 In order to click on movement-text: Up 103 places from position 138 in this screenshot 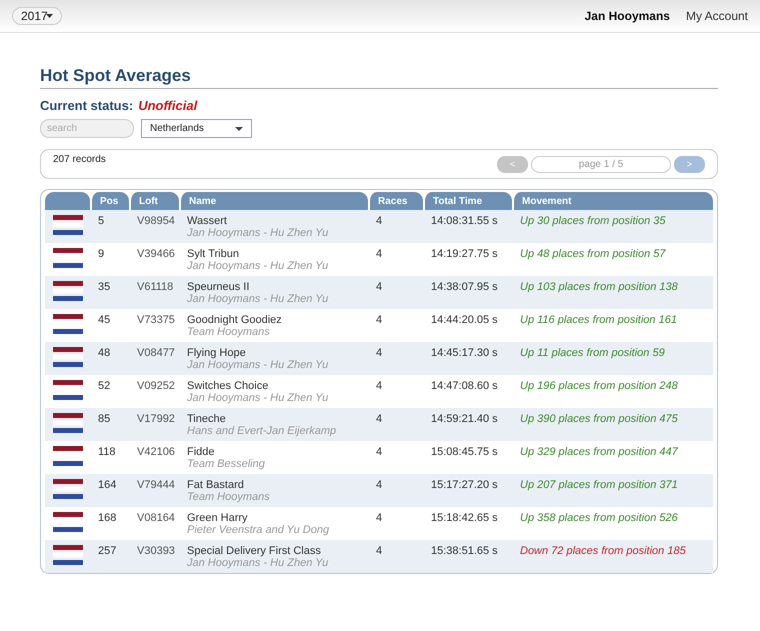, I will do `click(599, 287)`.